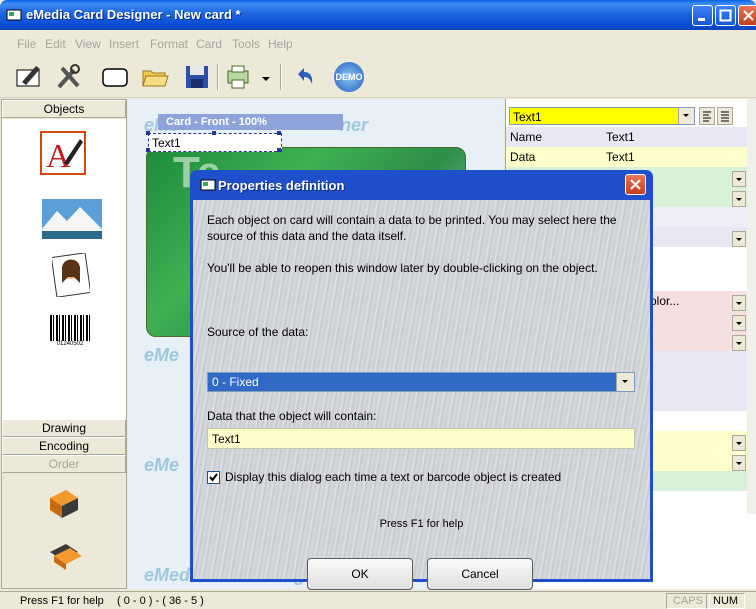 This screenshot has width=756, height=609. What do you see at coordinates (155, 77) in the screenshot?
I see `open-folder-icon` at bounding box center [155, 77].